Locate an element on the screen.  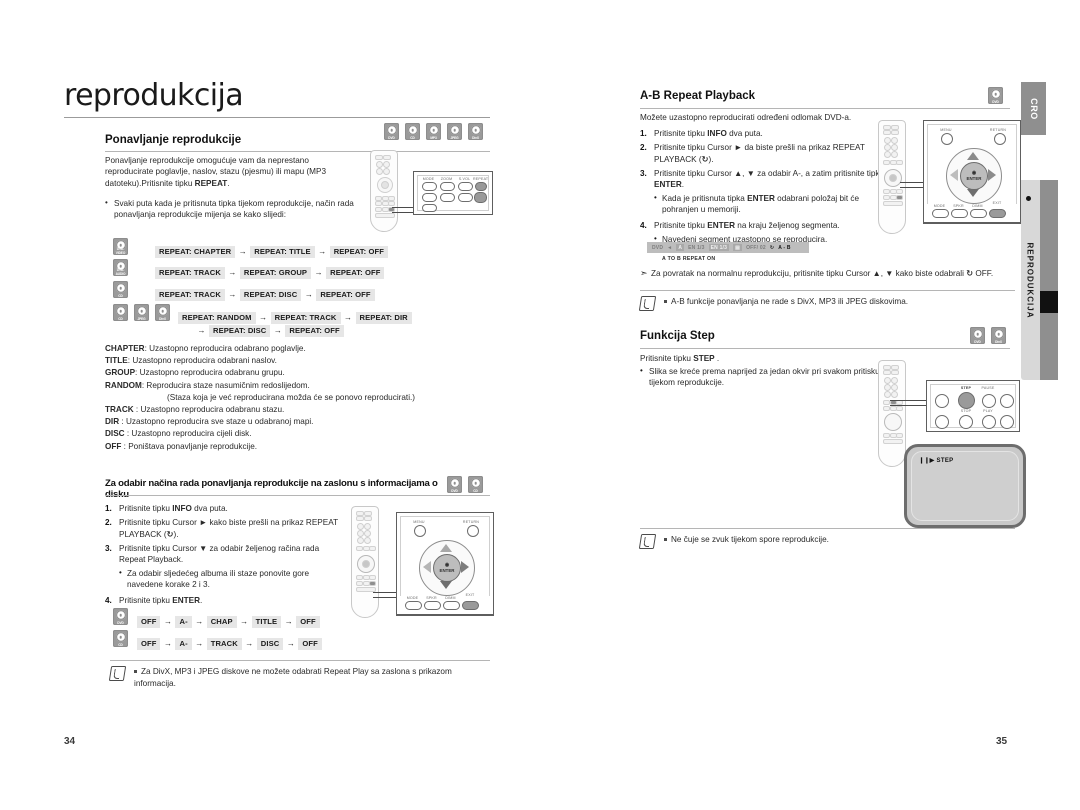
section-heading-ab-repeat: A-B Repeat Playback is located at coordinates (698, 96).